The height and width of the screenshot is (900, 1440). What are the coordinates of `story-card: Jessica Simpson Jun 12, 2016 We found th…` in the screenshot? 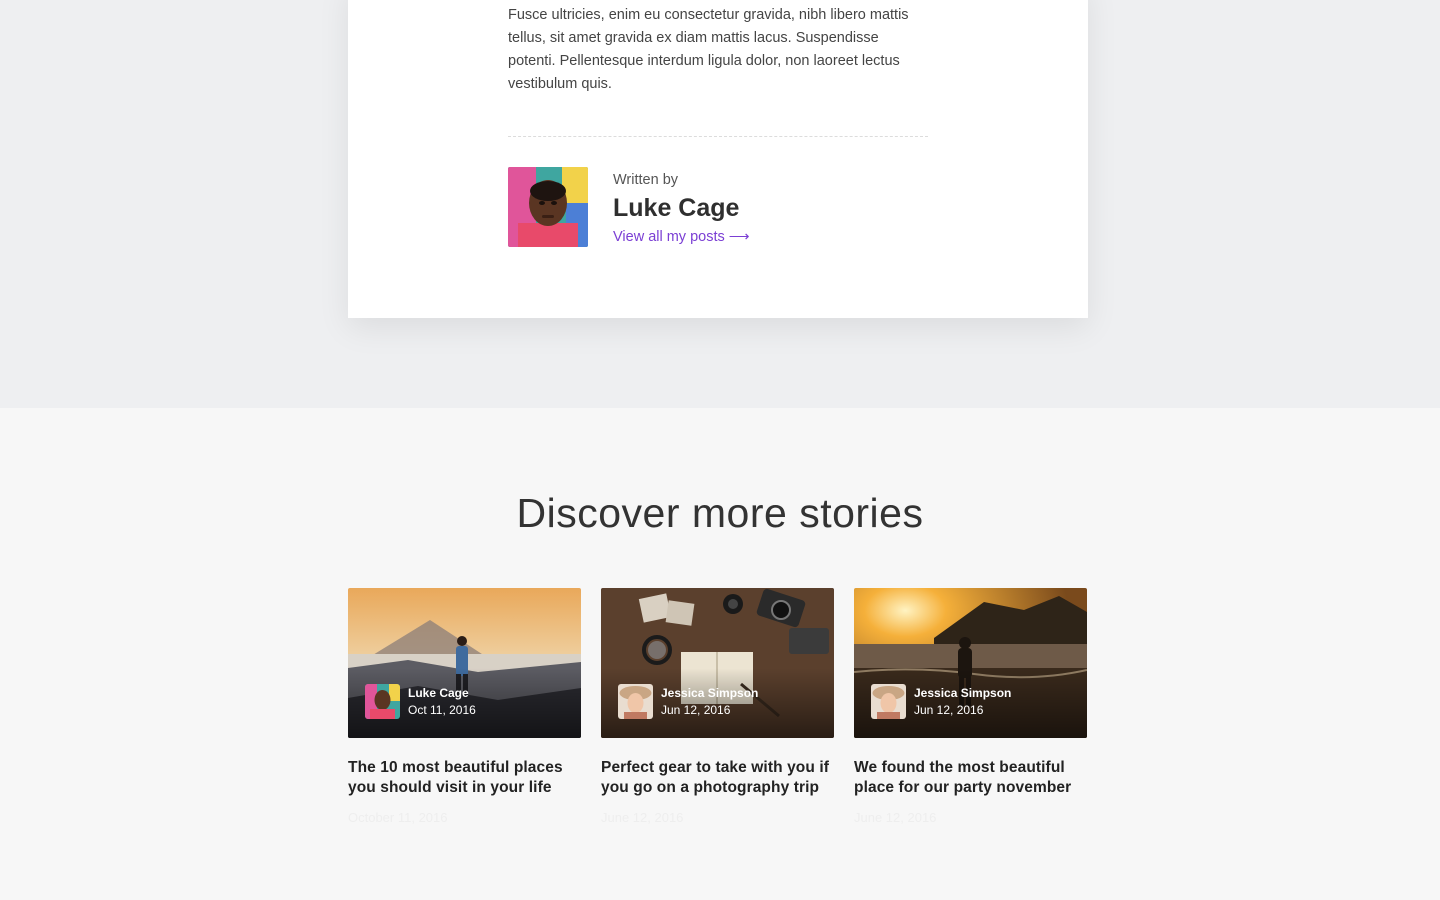 It's located at (970, 708).